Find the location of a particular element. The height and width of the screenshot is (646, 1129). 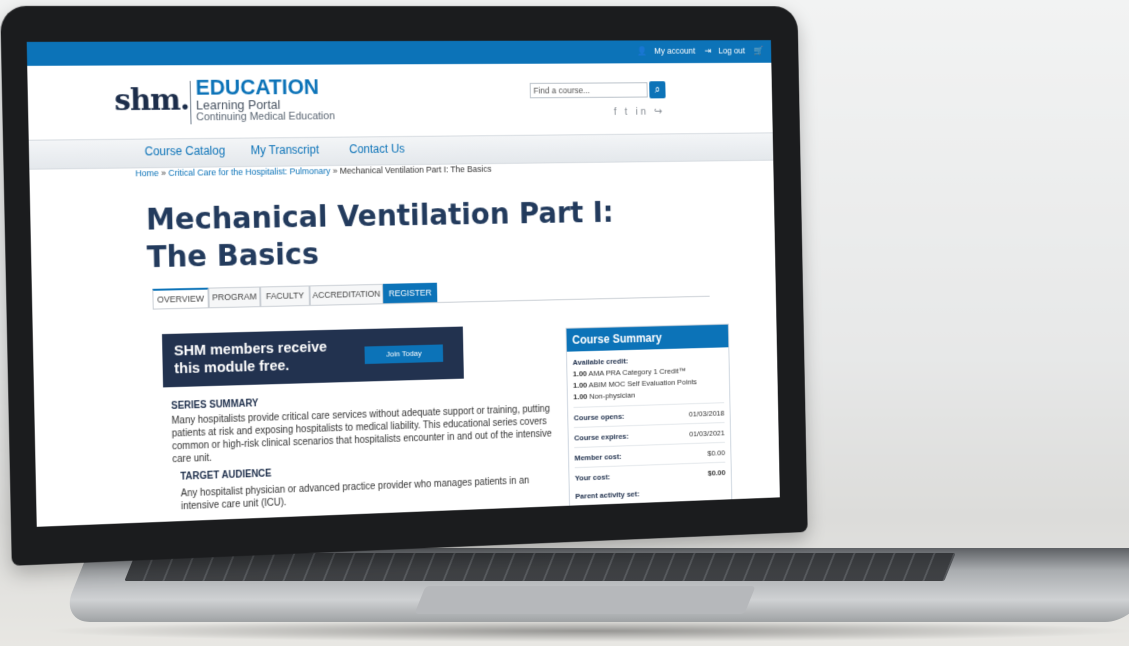

nav-course-catalog: Course Catalog is located at coordinates (184, 151).